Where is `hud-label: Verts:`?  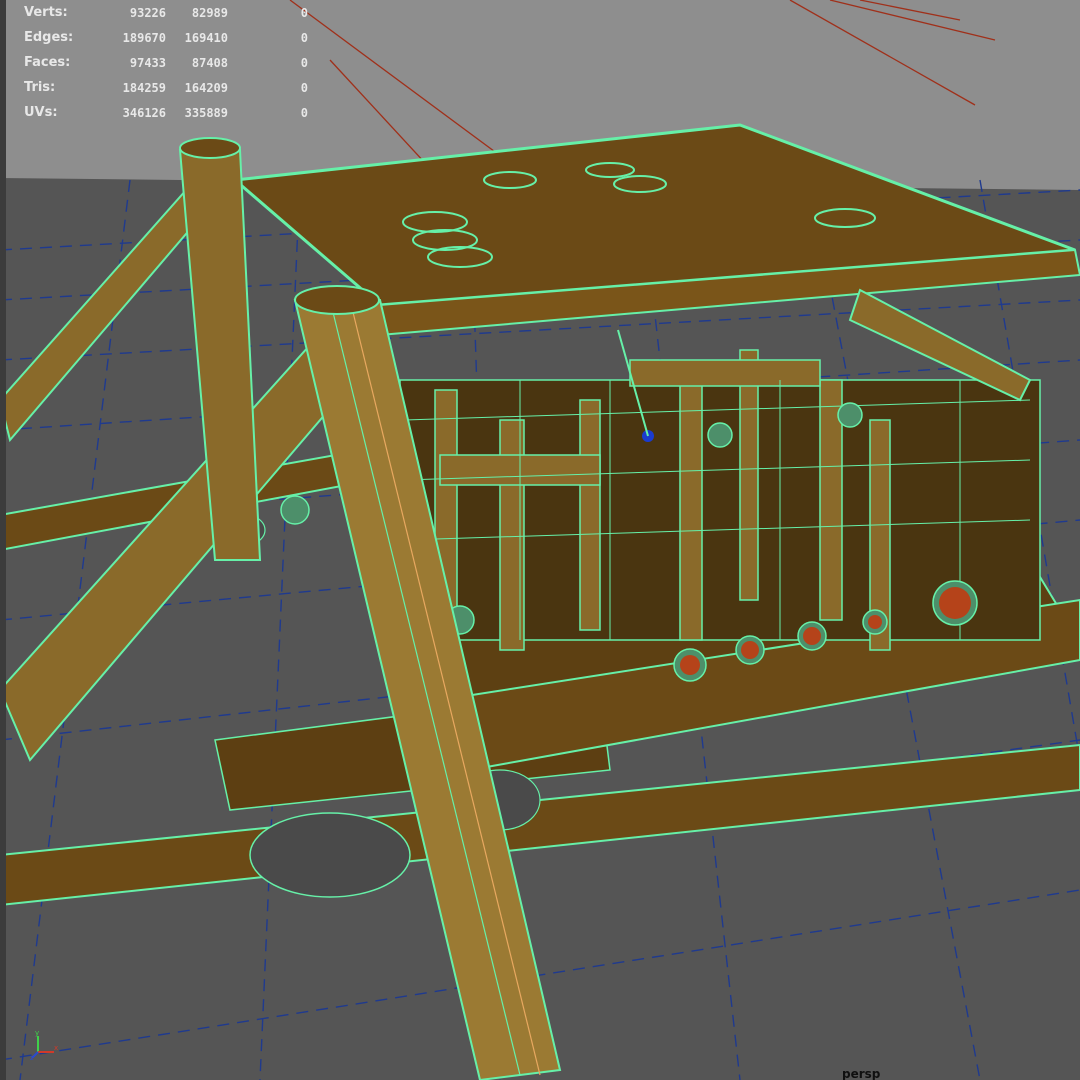
hud-label: Verts: is located at coordinates (46, 12).